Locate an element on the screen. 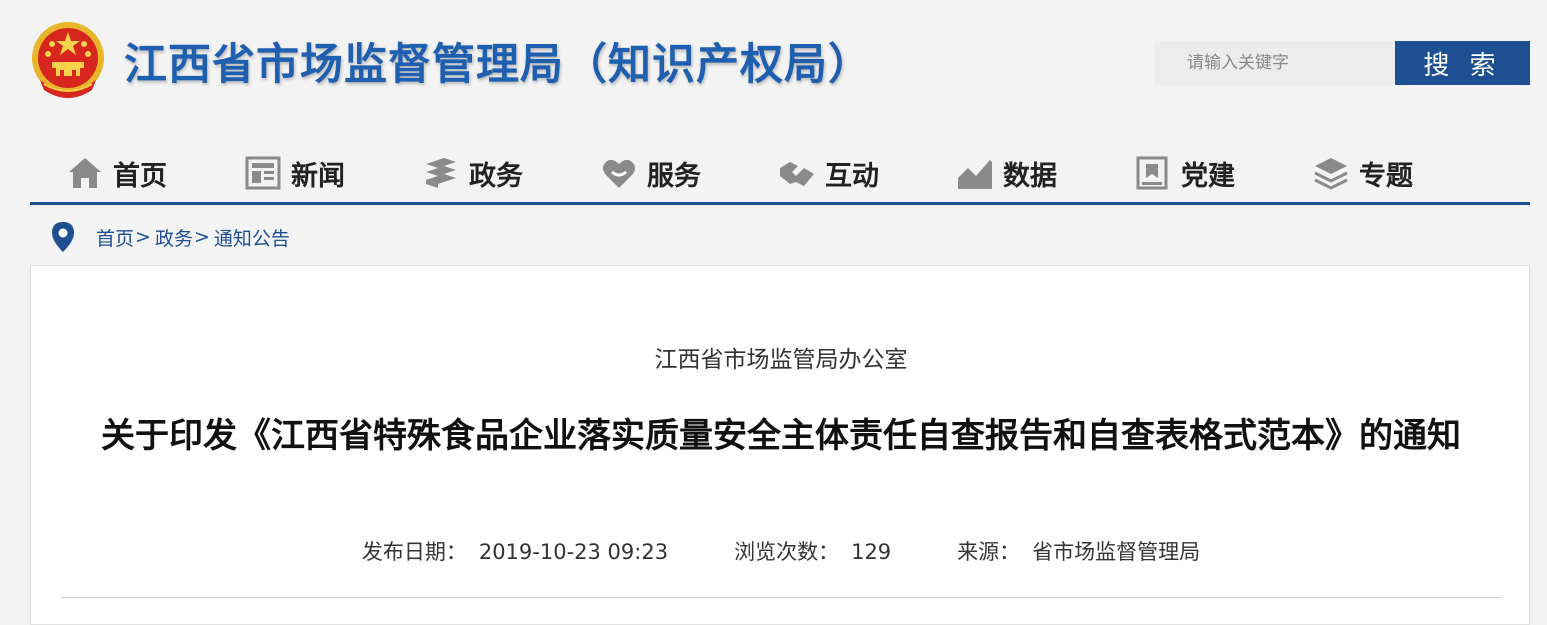  nav-item-label: 互动 is located at coordinates (852, 176).